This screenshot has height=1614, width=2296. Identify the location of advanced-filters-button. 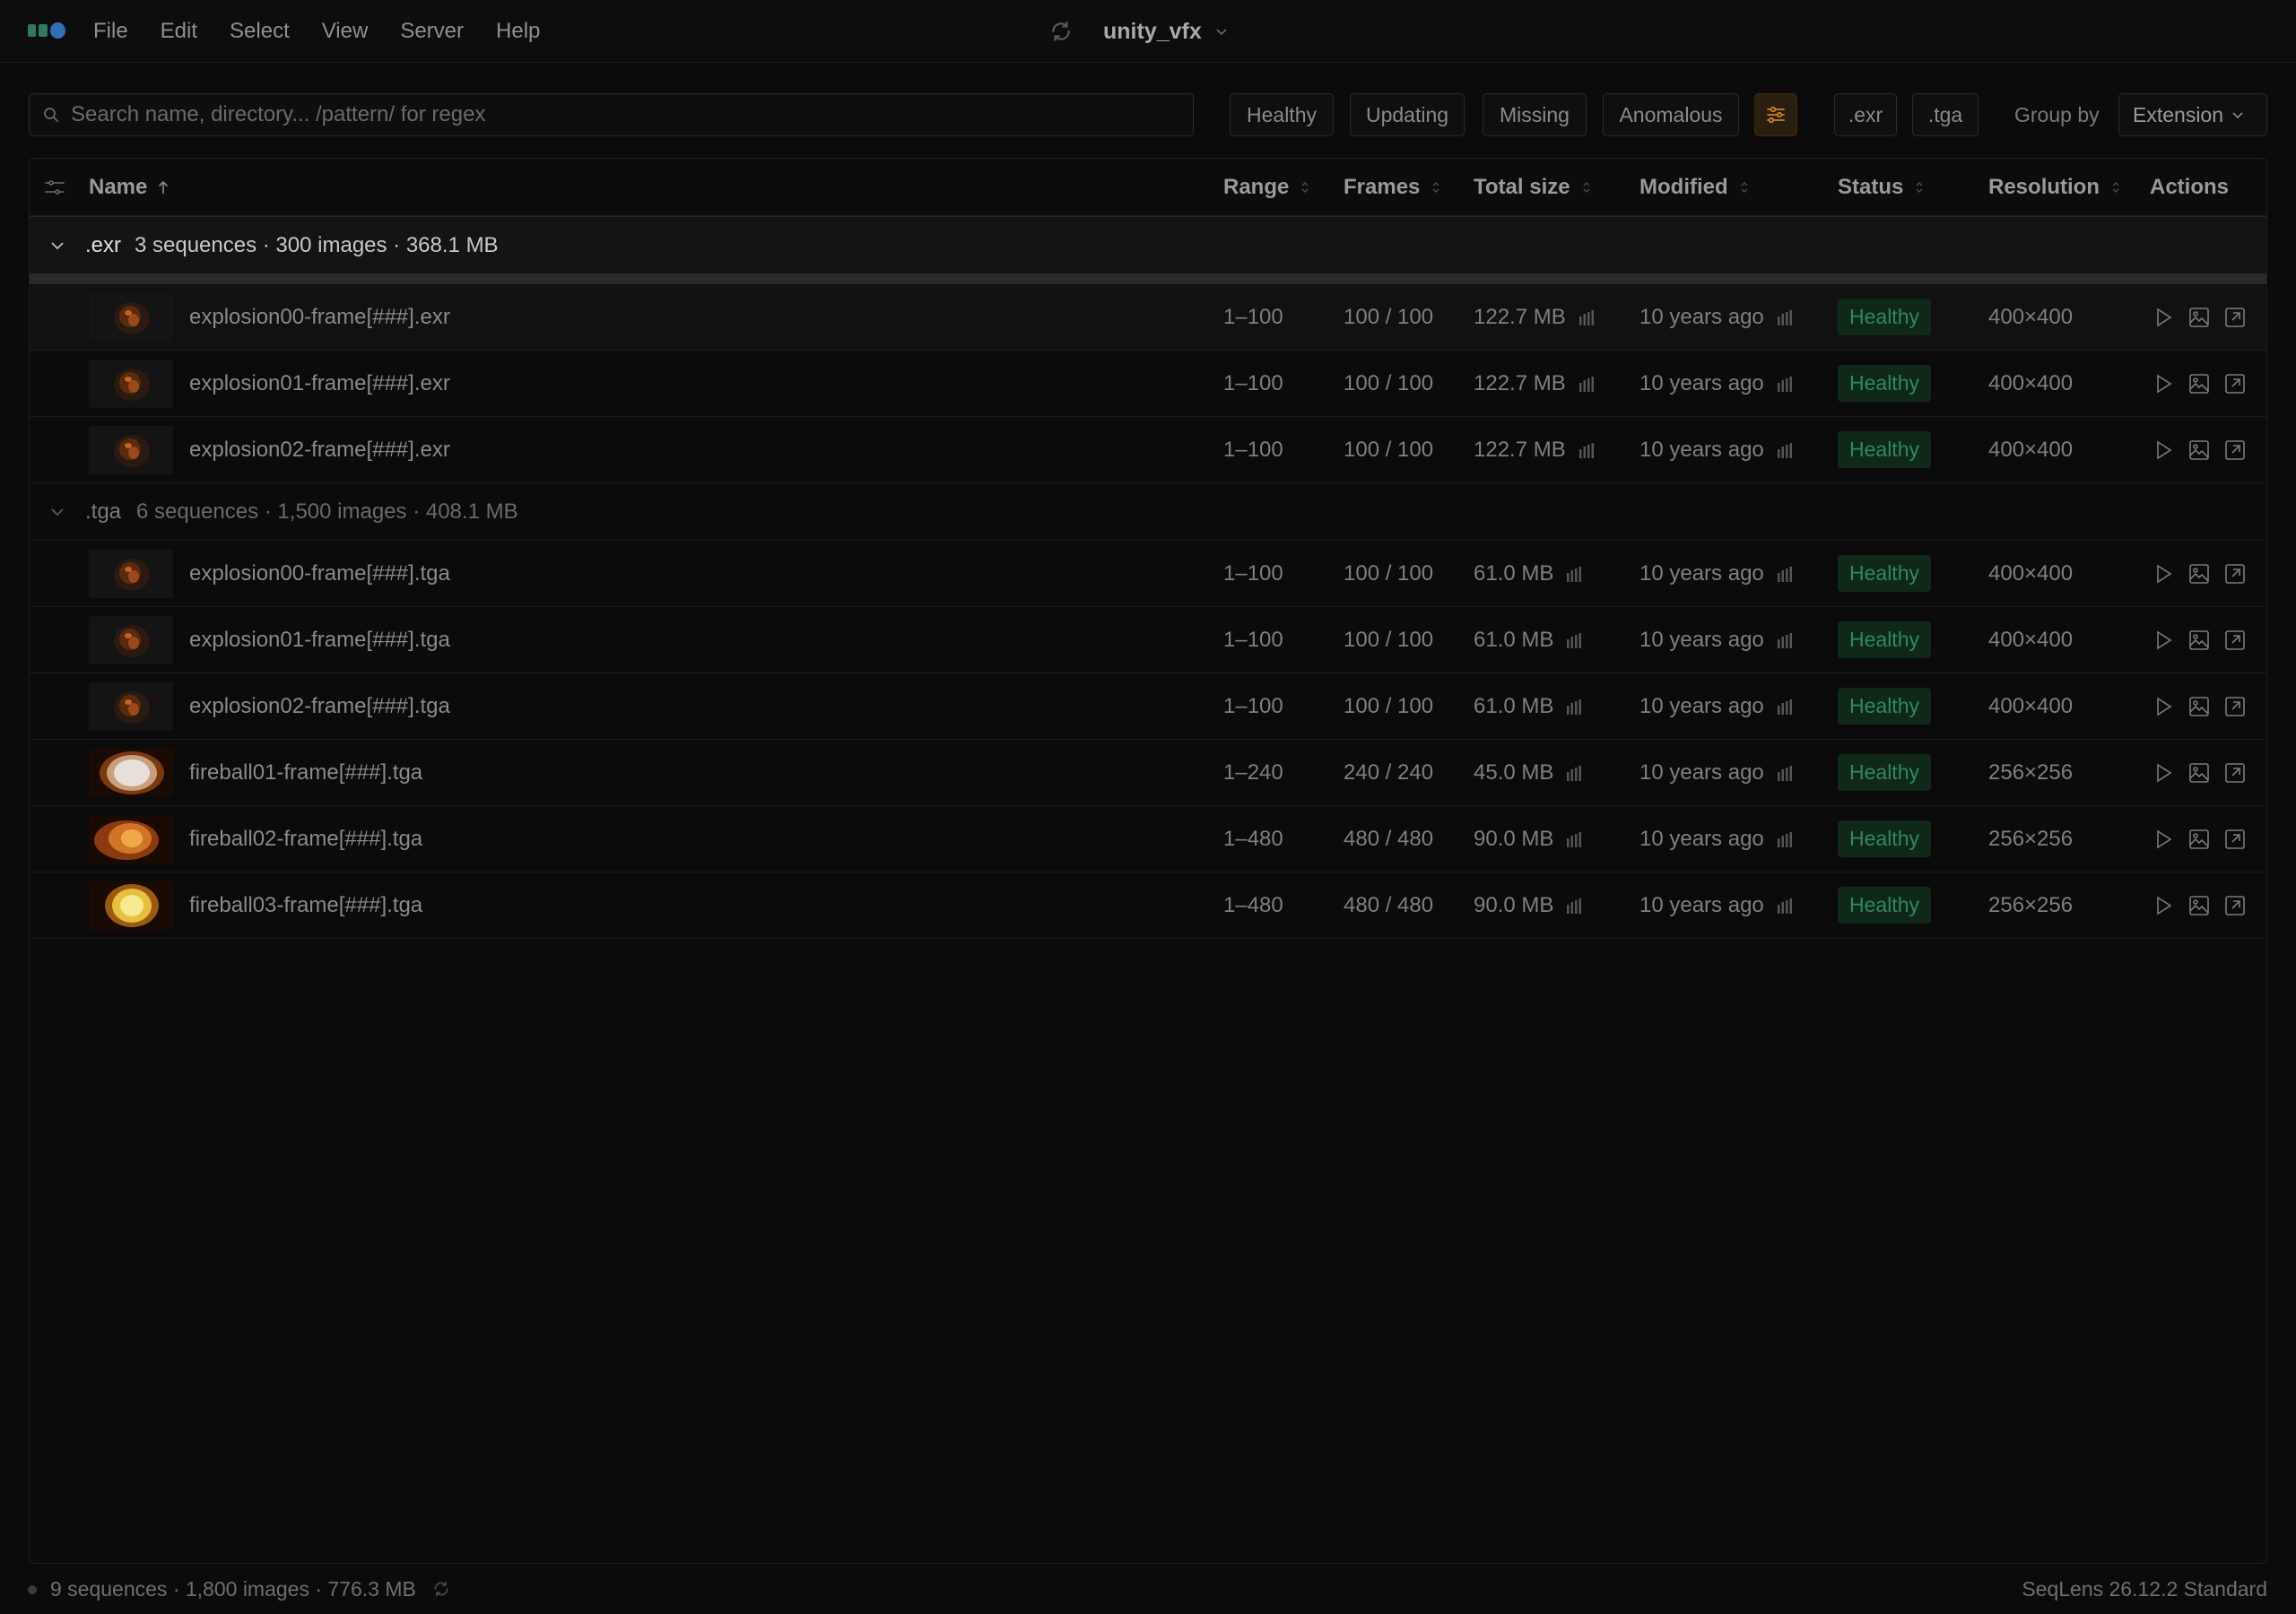
(1775, 114).